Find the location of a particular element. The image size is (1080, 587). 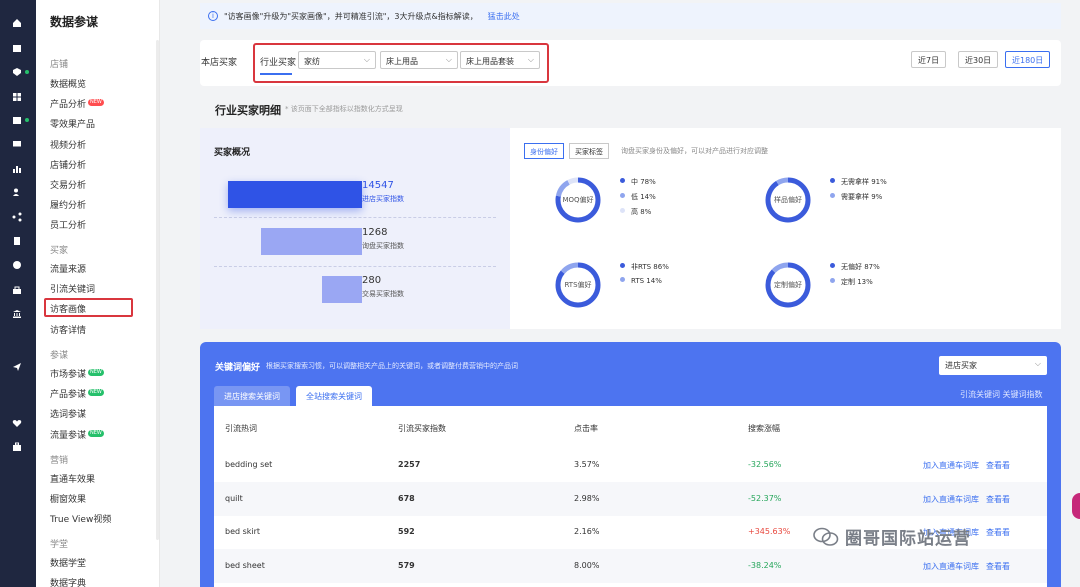

nav-item: 产品参谋 NEW is located at coordinates (77, 393).